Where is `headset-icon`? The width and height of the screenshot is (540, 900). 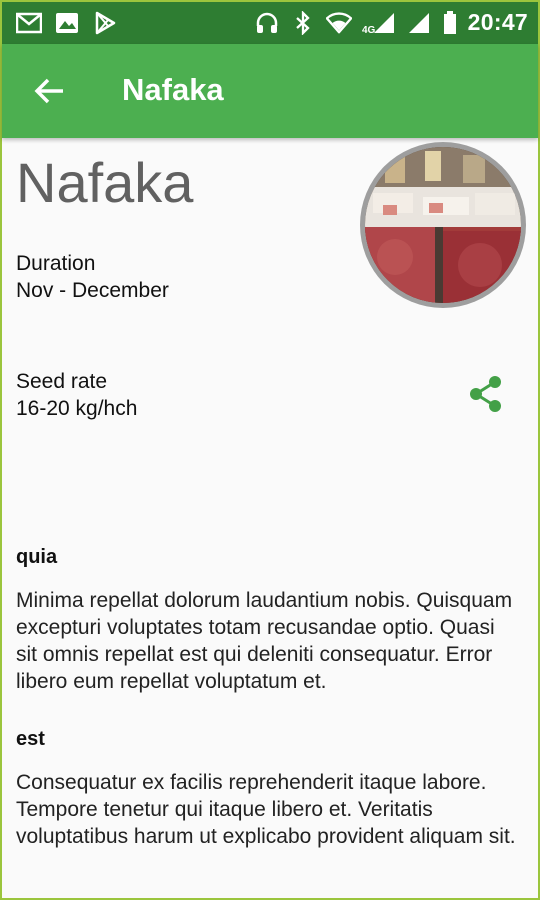
headset-icon is located at coordinates (267, 23).